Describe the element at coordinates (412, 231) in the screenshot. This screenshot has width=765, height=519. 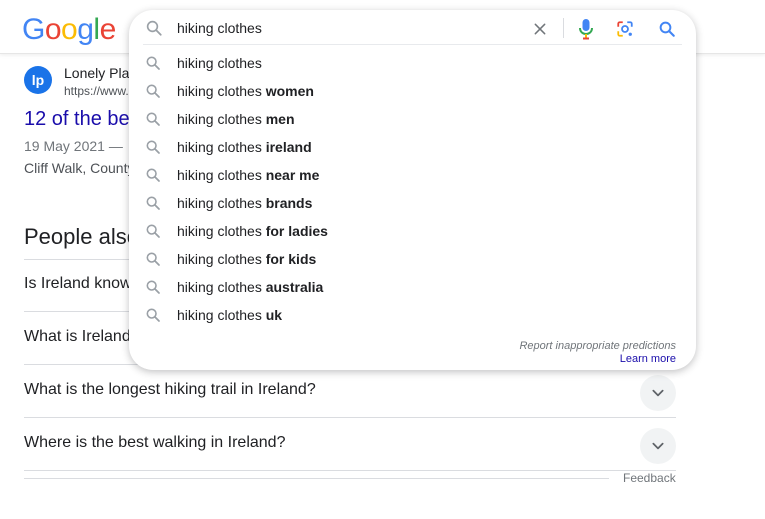
I see `suggestion-item: hiking clothes for ladies` at that location.